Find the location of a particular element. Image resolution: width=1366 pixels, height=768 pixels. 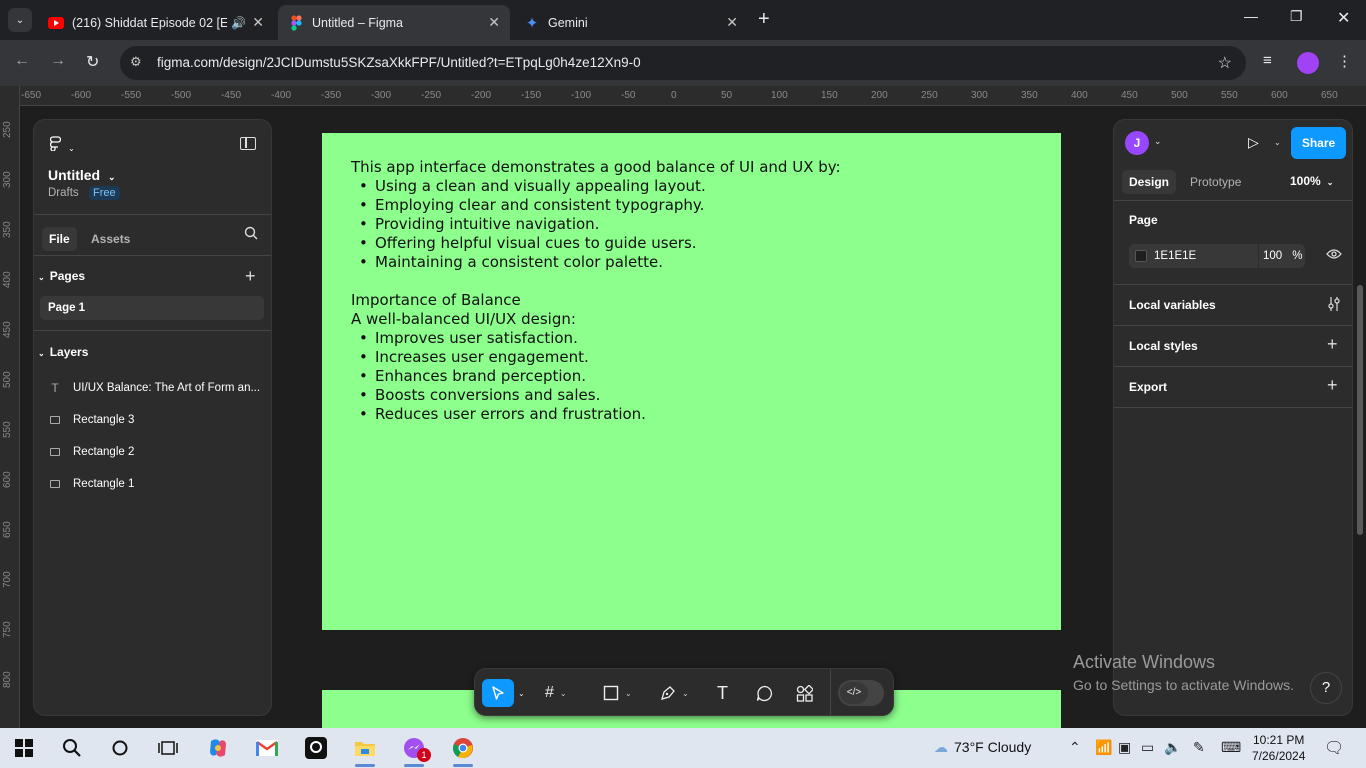

layer-item-rectangle-1: Rectangle 1 is located at coordinates (157, 484).